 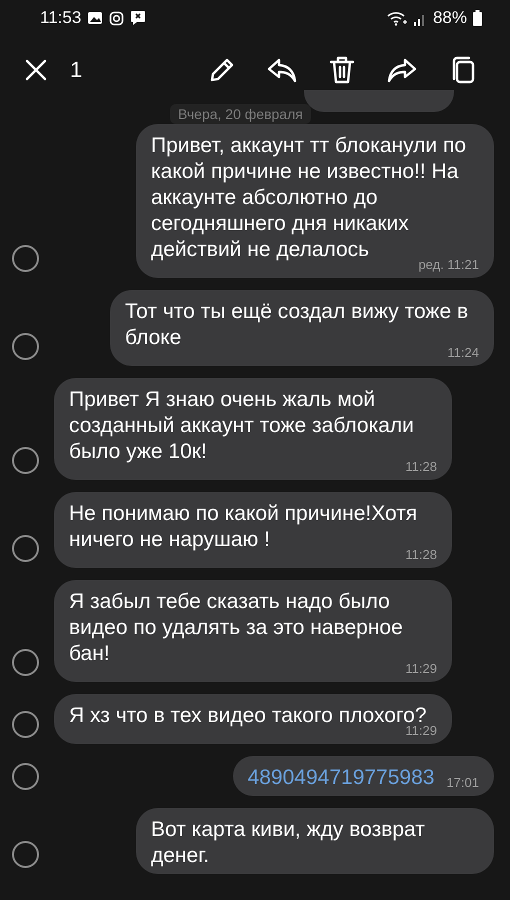 What do you see at coordinates (116, 18) in the screenshot?
I see `camera-icon` at bounding box center [116, 18].